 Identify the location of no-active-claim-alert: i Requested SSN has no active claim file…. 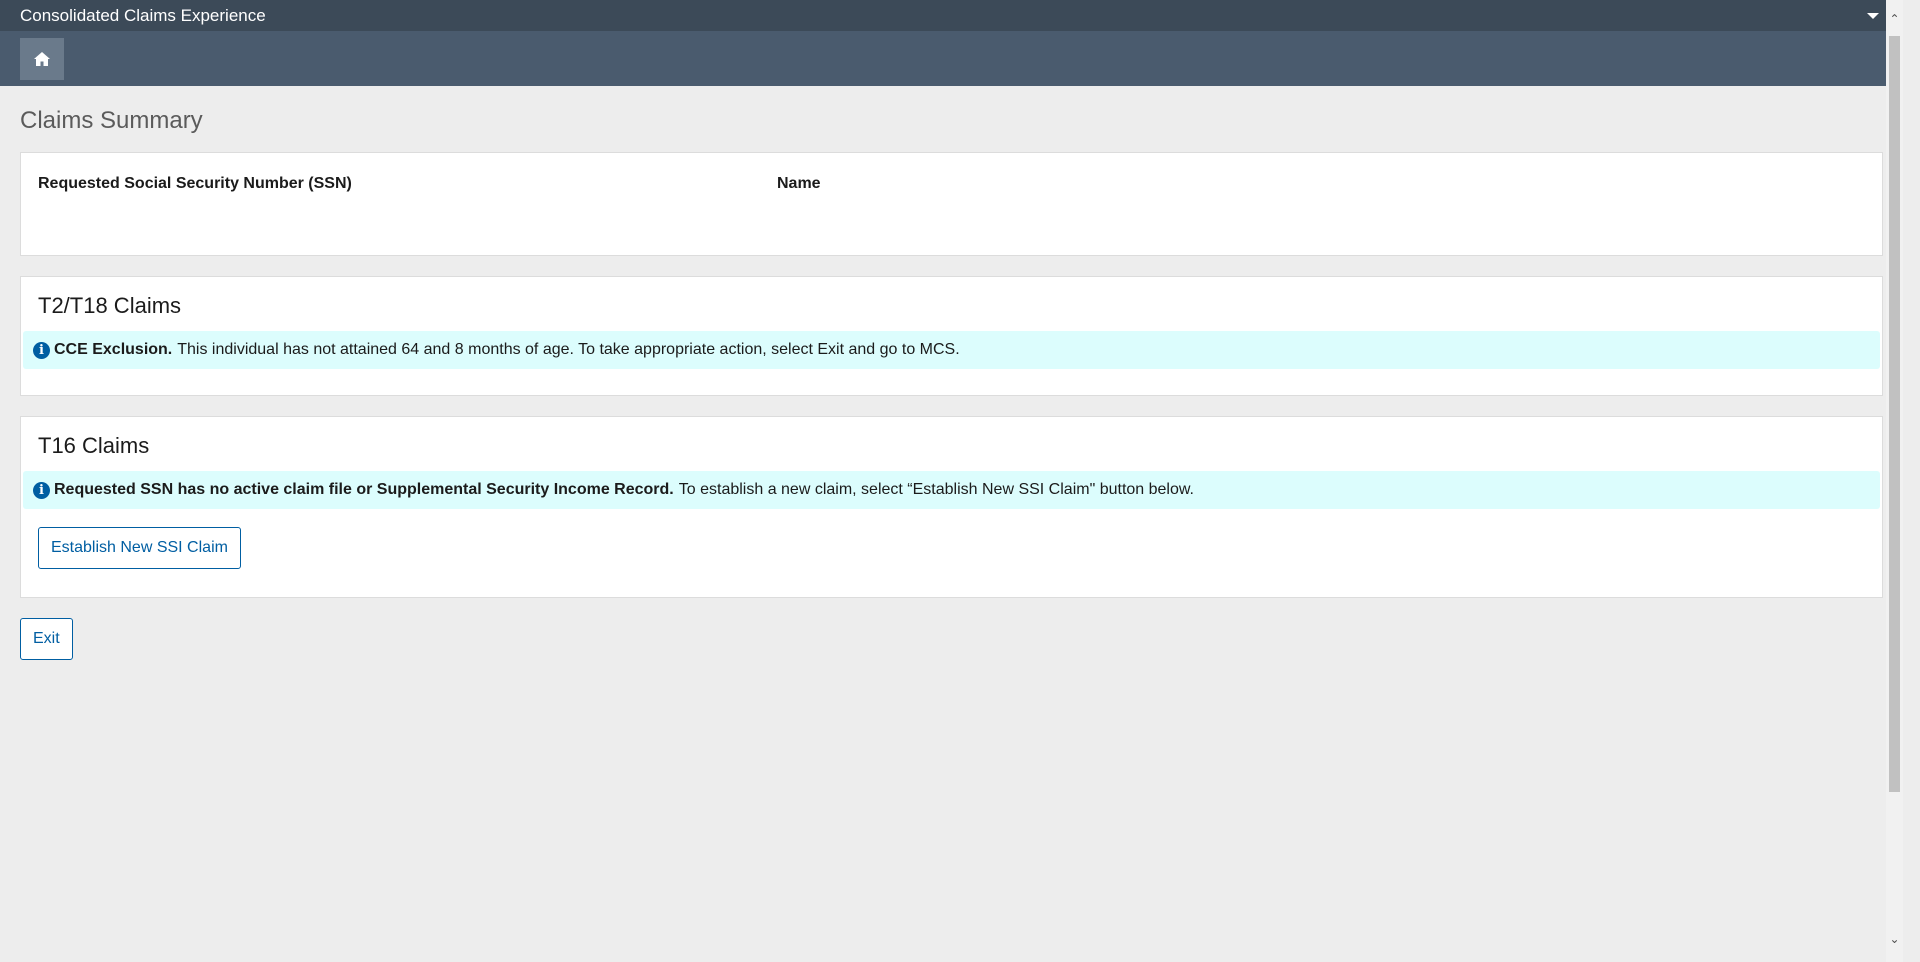
(951, 490).